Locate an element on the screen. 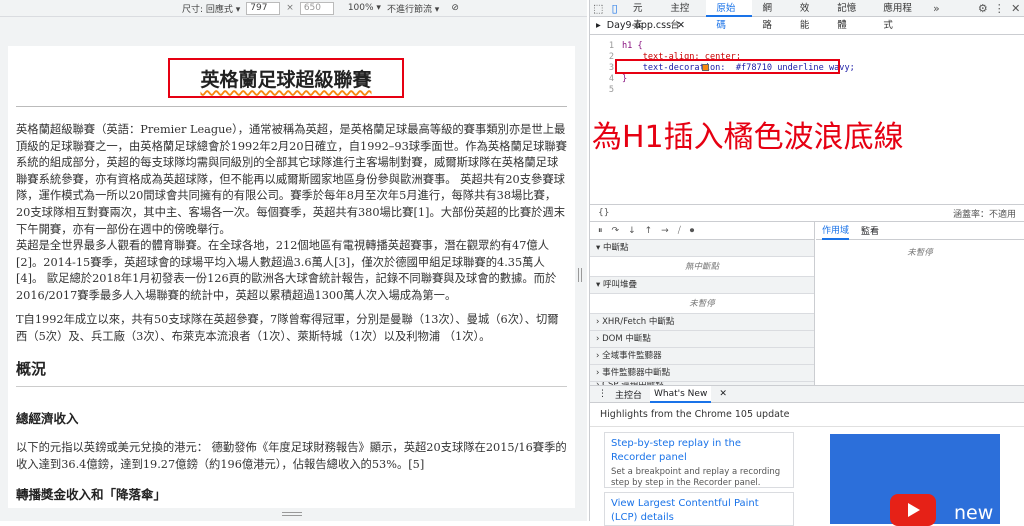  deactivate-breakpoints-icon: ⧸ is located at coordinates (679, 231).